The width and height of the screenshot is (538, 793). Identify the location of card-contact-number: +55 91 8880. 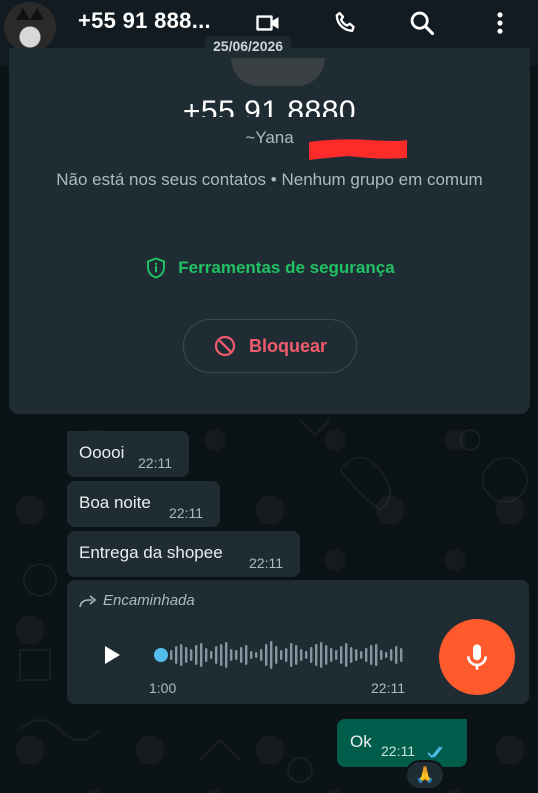
(269, 111).